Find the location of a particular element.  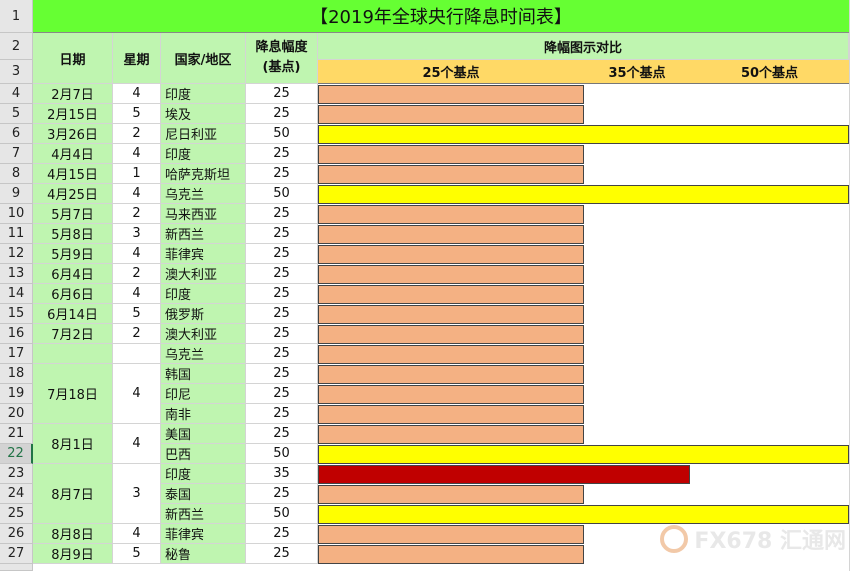

header-rate-cut: 降息幅度 (基点) is located at coordinates (282, 58).